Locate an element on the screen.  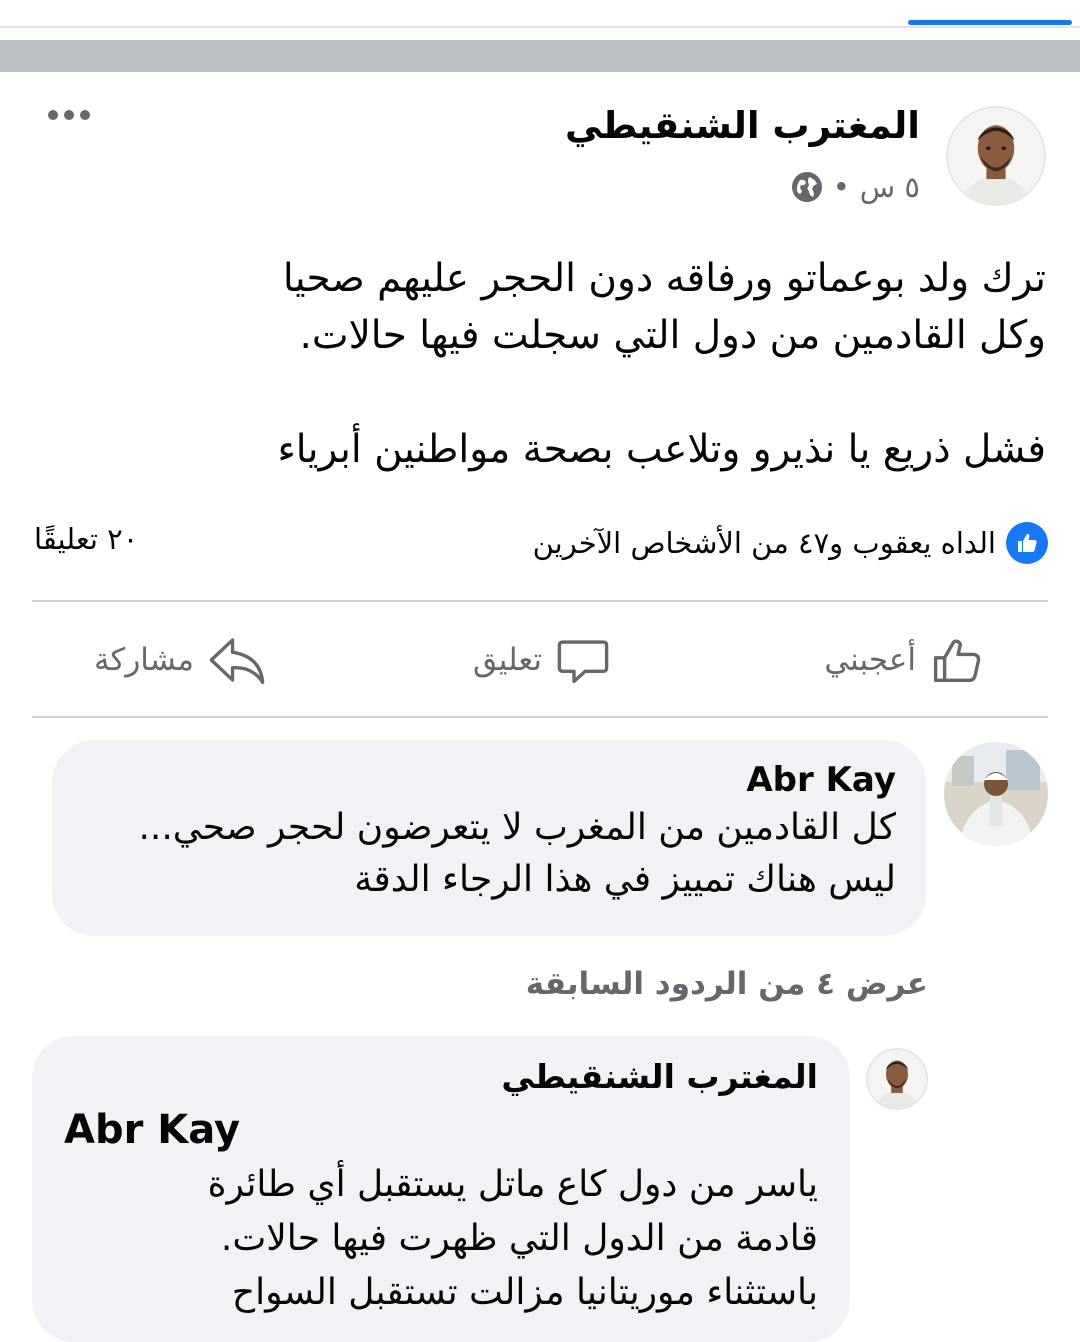
top-tab-bar is located at coordinates (540, 20).